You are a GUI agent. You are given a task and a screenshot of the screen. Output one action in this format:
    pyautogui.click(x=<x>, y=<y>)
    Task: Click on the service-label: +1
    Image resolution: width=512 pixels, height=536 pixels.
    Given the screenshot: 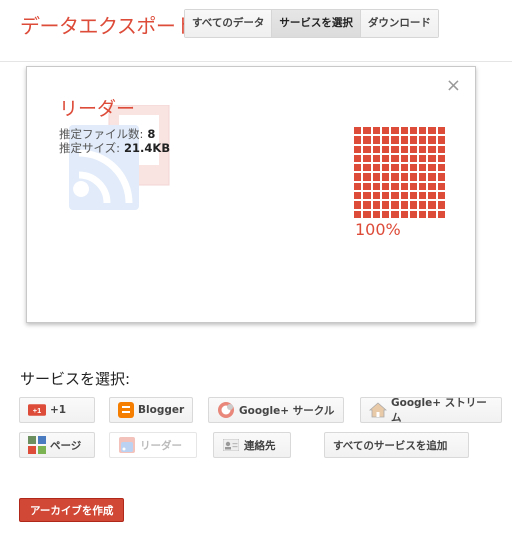 What is the action you would take?
    pyautogui.click(x=58, y=410)
    